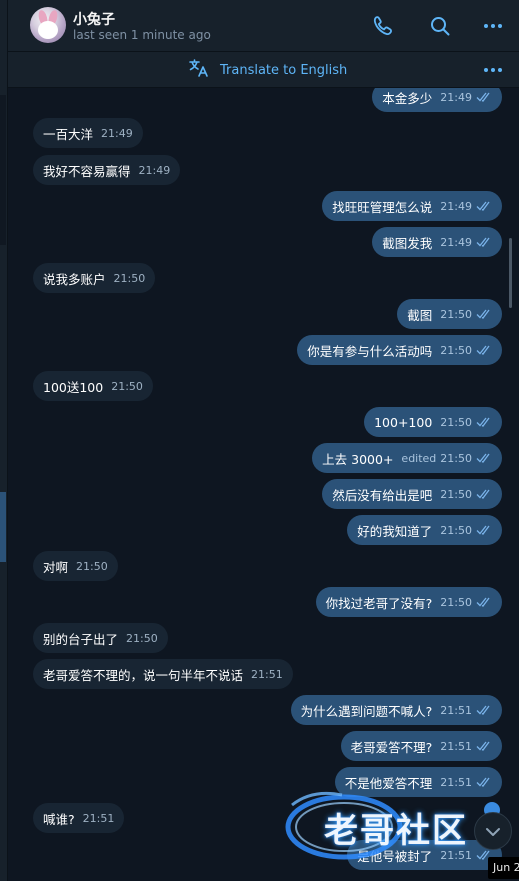  I want to click on last-seen-status: last seen 1 minute ago, so click(142, 35).